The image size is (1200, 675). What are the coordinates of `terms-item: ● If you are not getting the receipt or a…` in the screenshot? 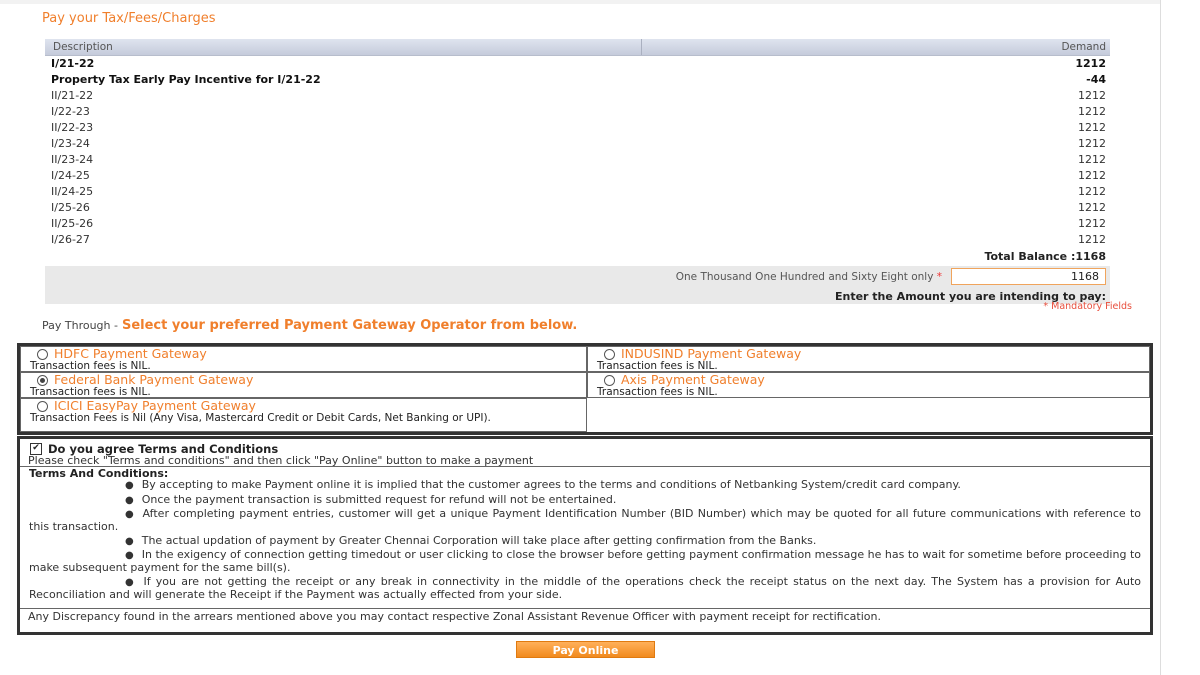 It's located at (585, 587).